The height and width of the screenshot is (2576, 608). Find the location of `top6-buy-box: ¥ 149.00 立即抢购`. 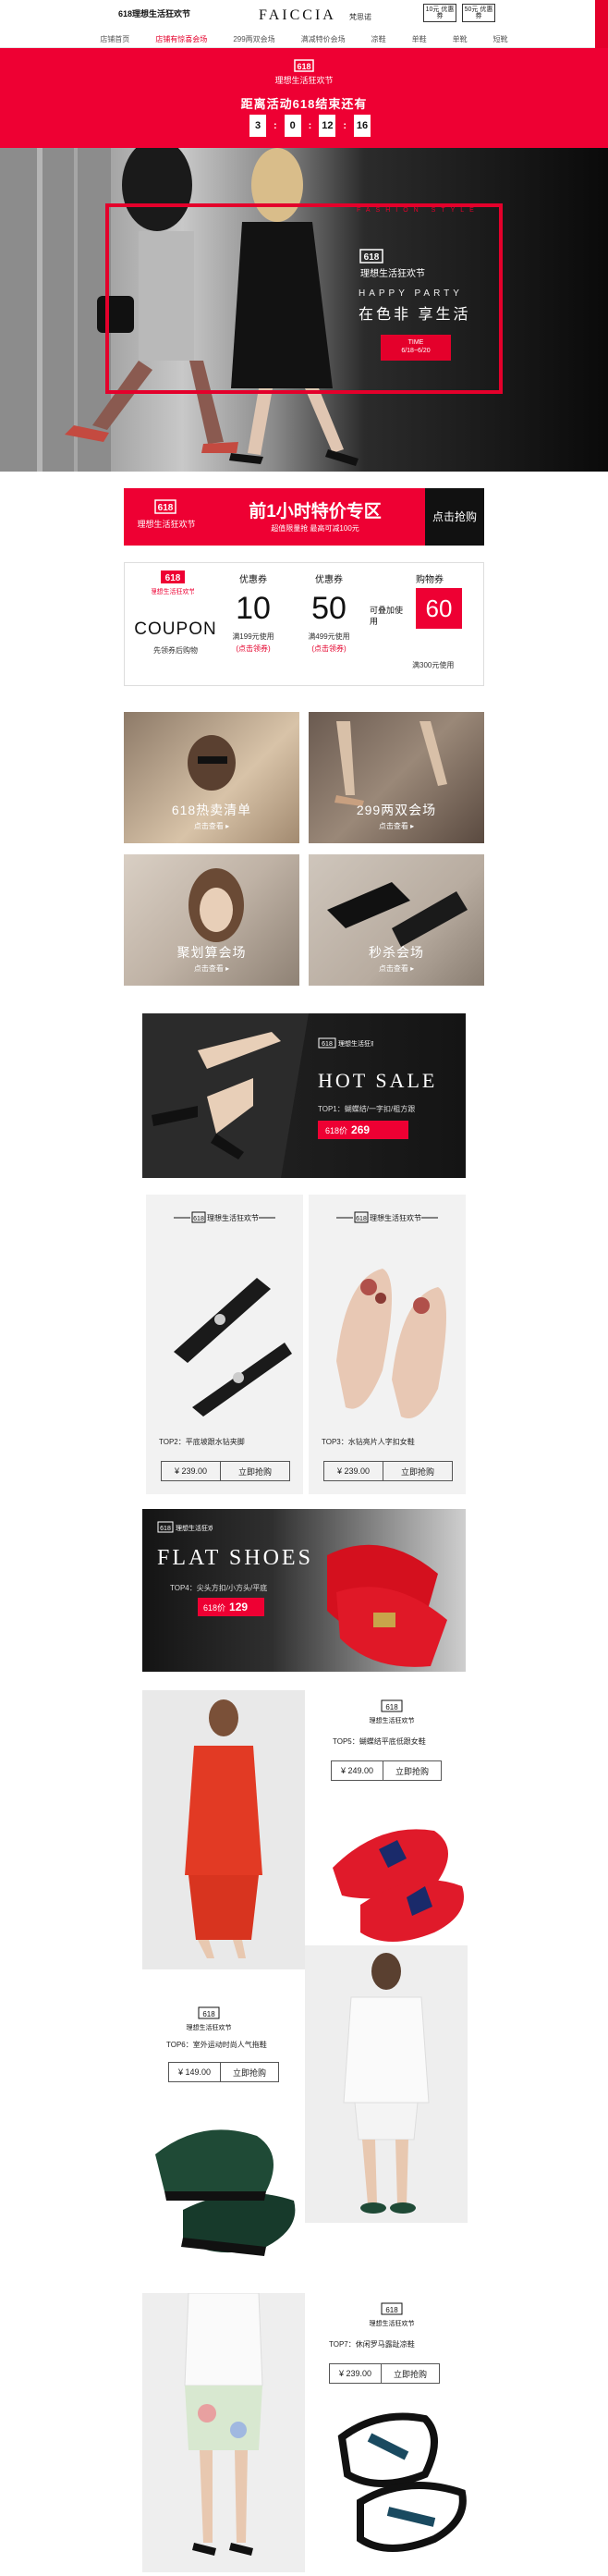

top6-buy-box: ¥ 149.00 立即抢购 is located at coordinates (223, 2072).